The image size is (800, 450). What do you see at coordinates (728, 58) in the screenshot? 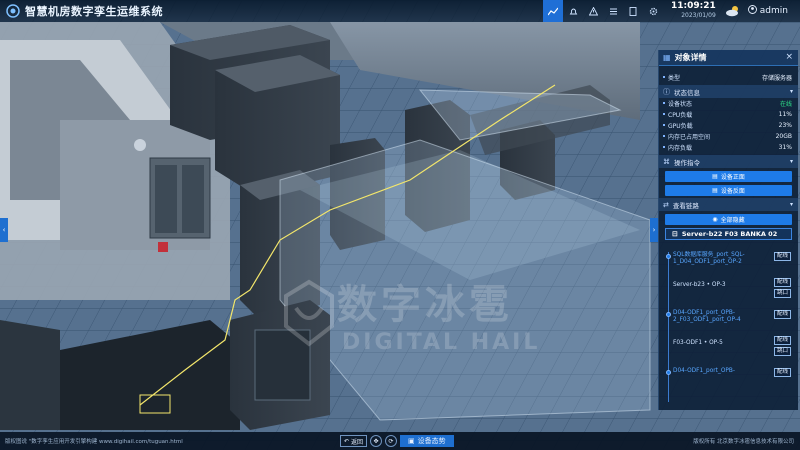
I see `panel-header: ▦ 对象详情 ×` at bounding box center [728, 58].